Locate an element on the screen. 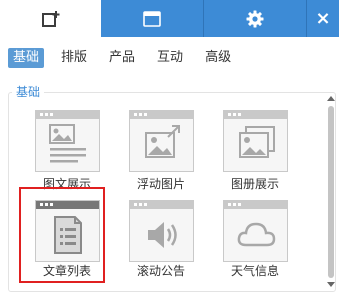 The width and height of the screenshot is (339, 294). close-icon: × is located at coordinates (323, 18).